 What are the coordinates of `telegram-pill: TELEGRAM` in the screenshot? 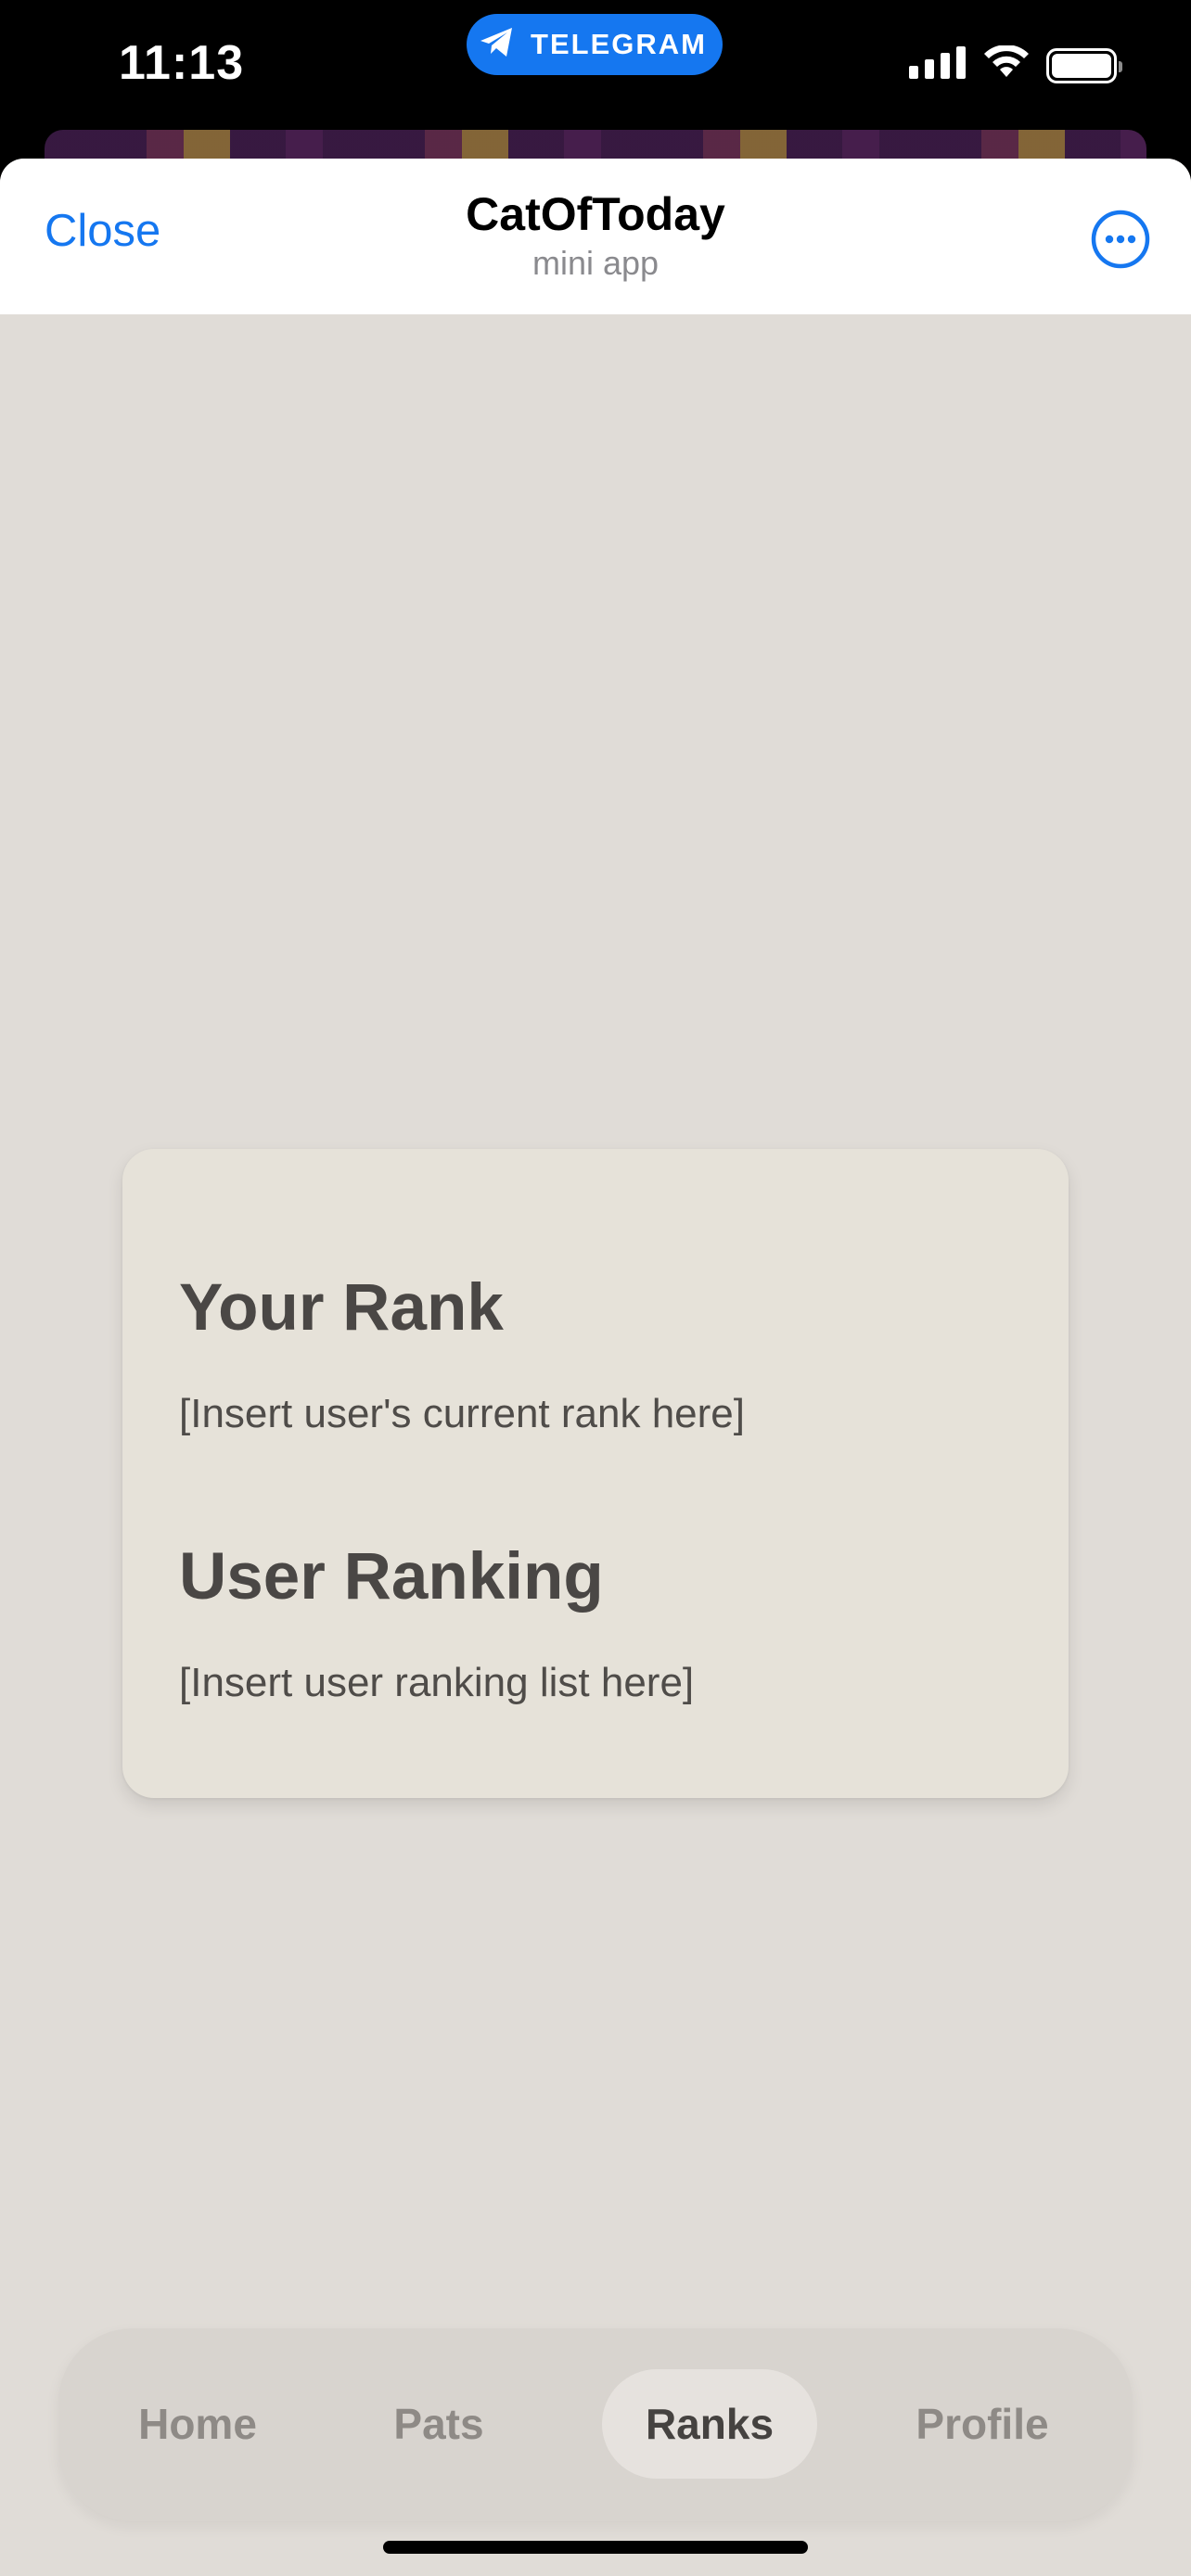 It's located at (595, 45).